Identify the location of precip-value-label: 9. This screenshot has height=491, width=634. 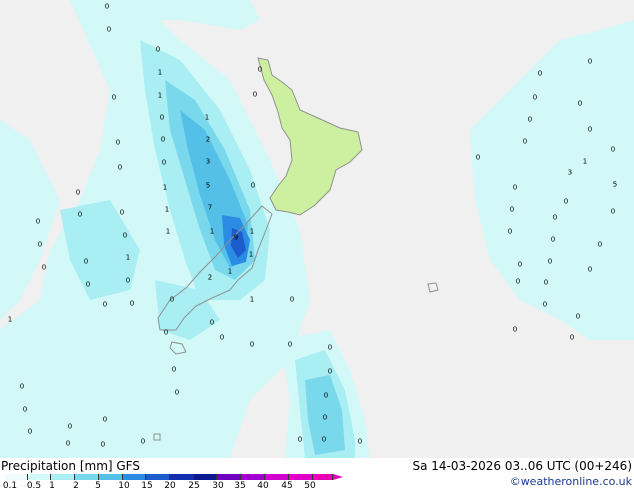
(236, 237).